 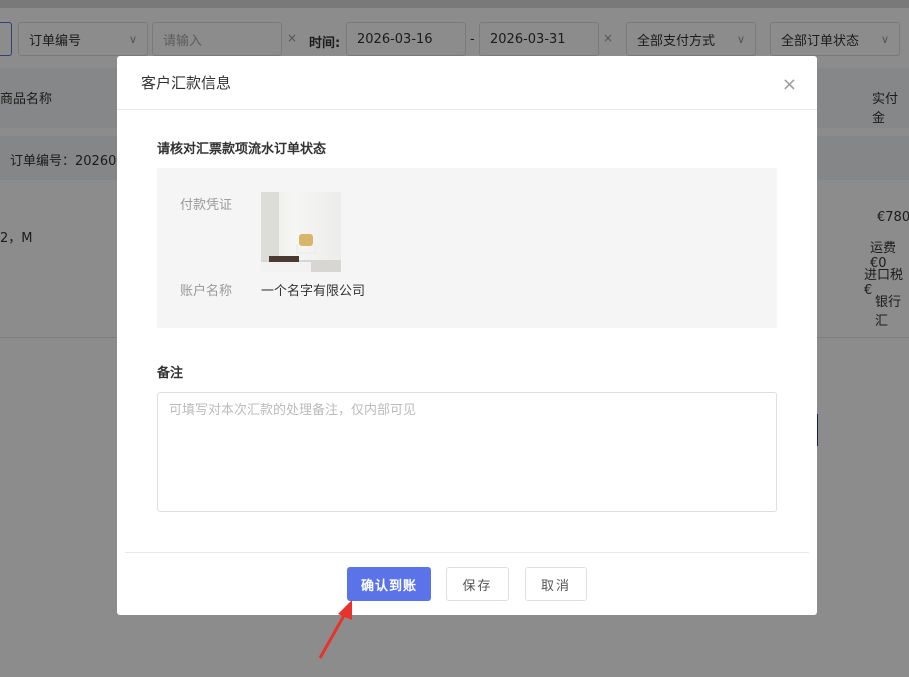 I want to click on voucher-image, so click(x=301, y=232).